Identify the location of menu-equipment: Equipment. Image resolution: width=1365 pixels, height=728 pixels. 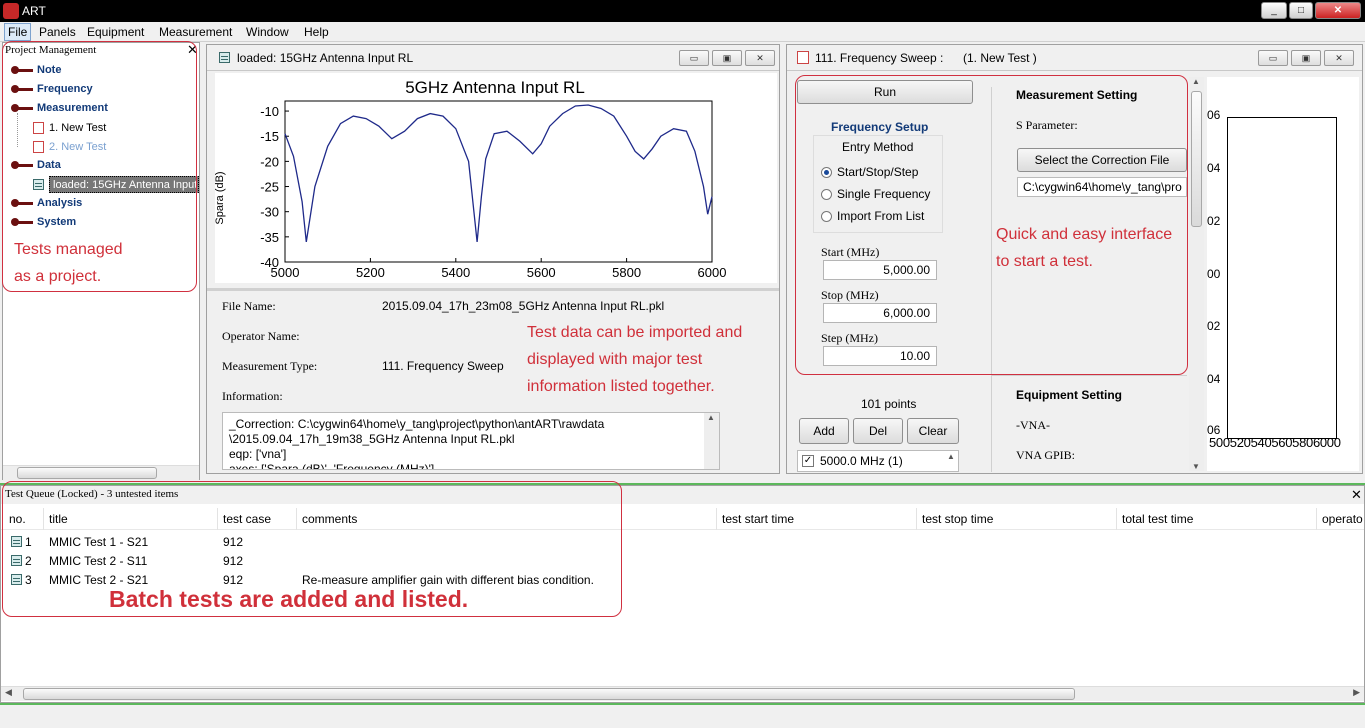
(115, 32).